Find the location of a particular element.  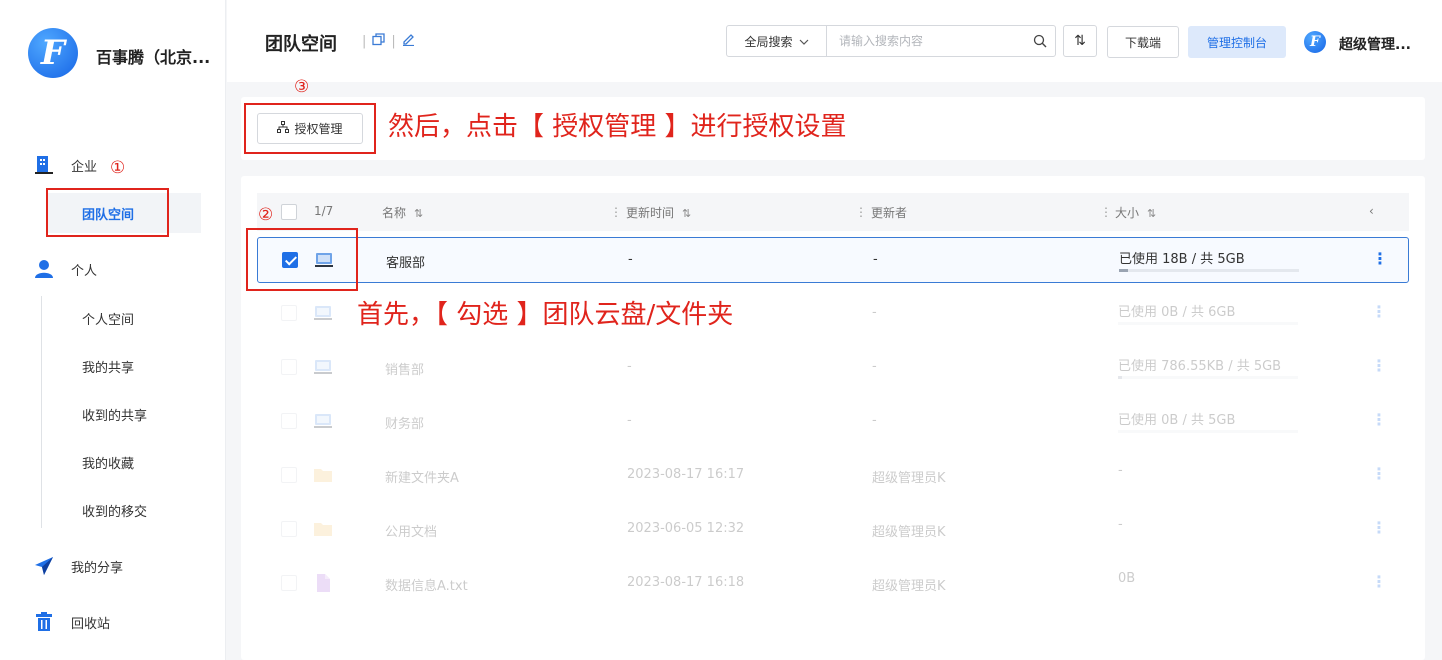

sort-button: ⇅ is located at coordinates (1080, 41).